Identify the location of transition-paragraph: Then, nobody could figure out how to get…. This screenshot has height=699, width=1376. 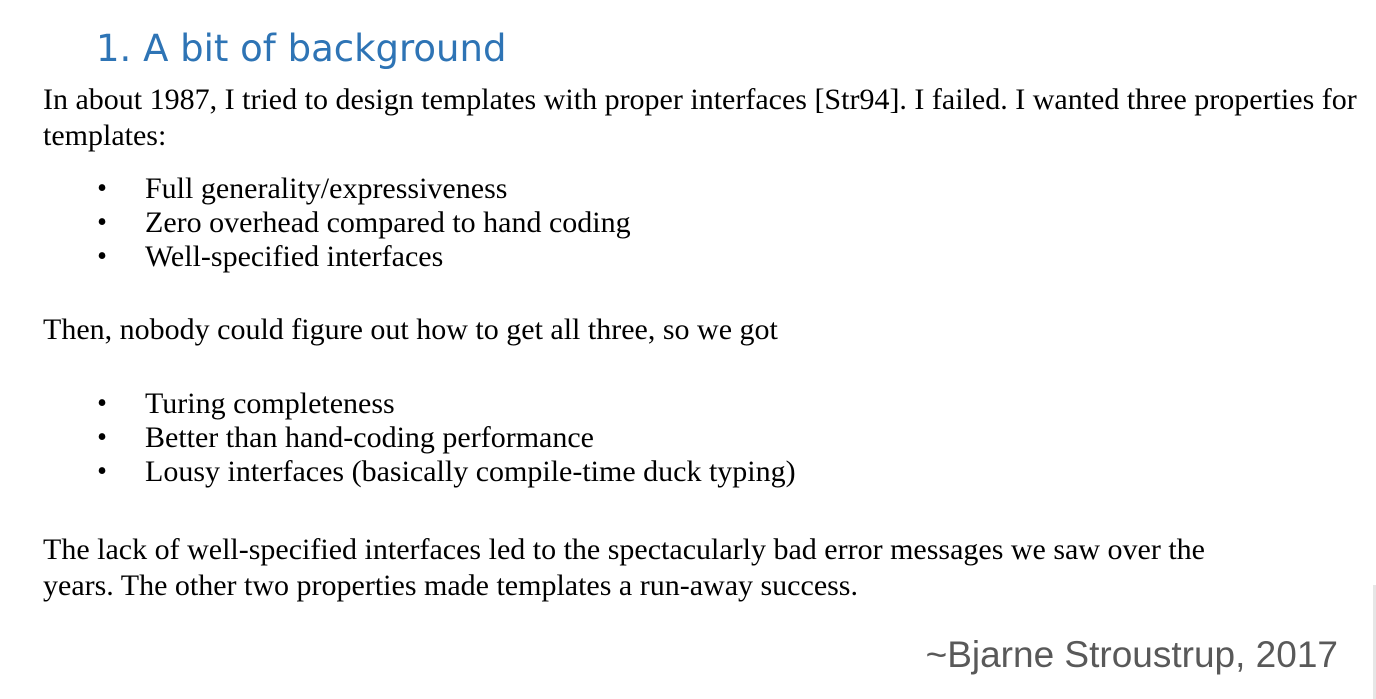
(410, 329).